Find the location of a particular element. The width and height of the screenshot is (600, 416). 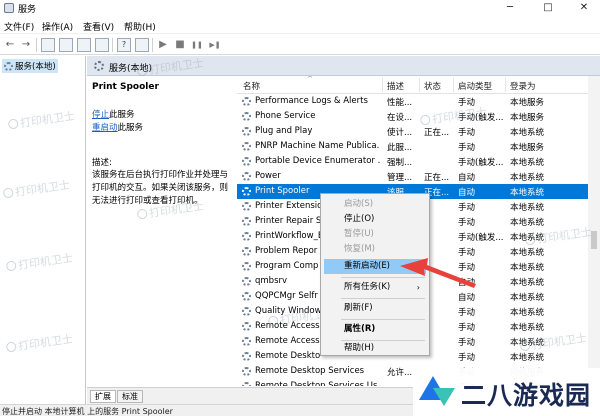

menu-view: 查看(V) is located at coordinates (98, 26).